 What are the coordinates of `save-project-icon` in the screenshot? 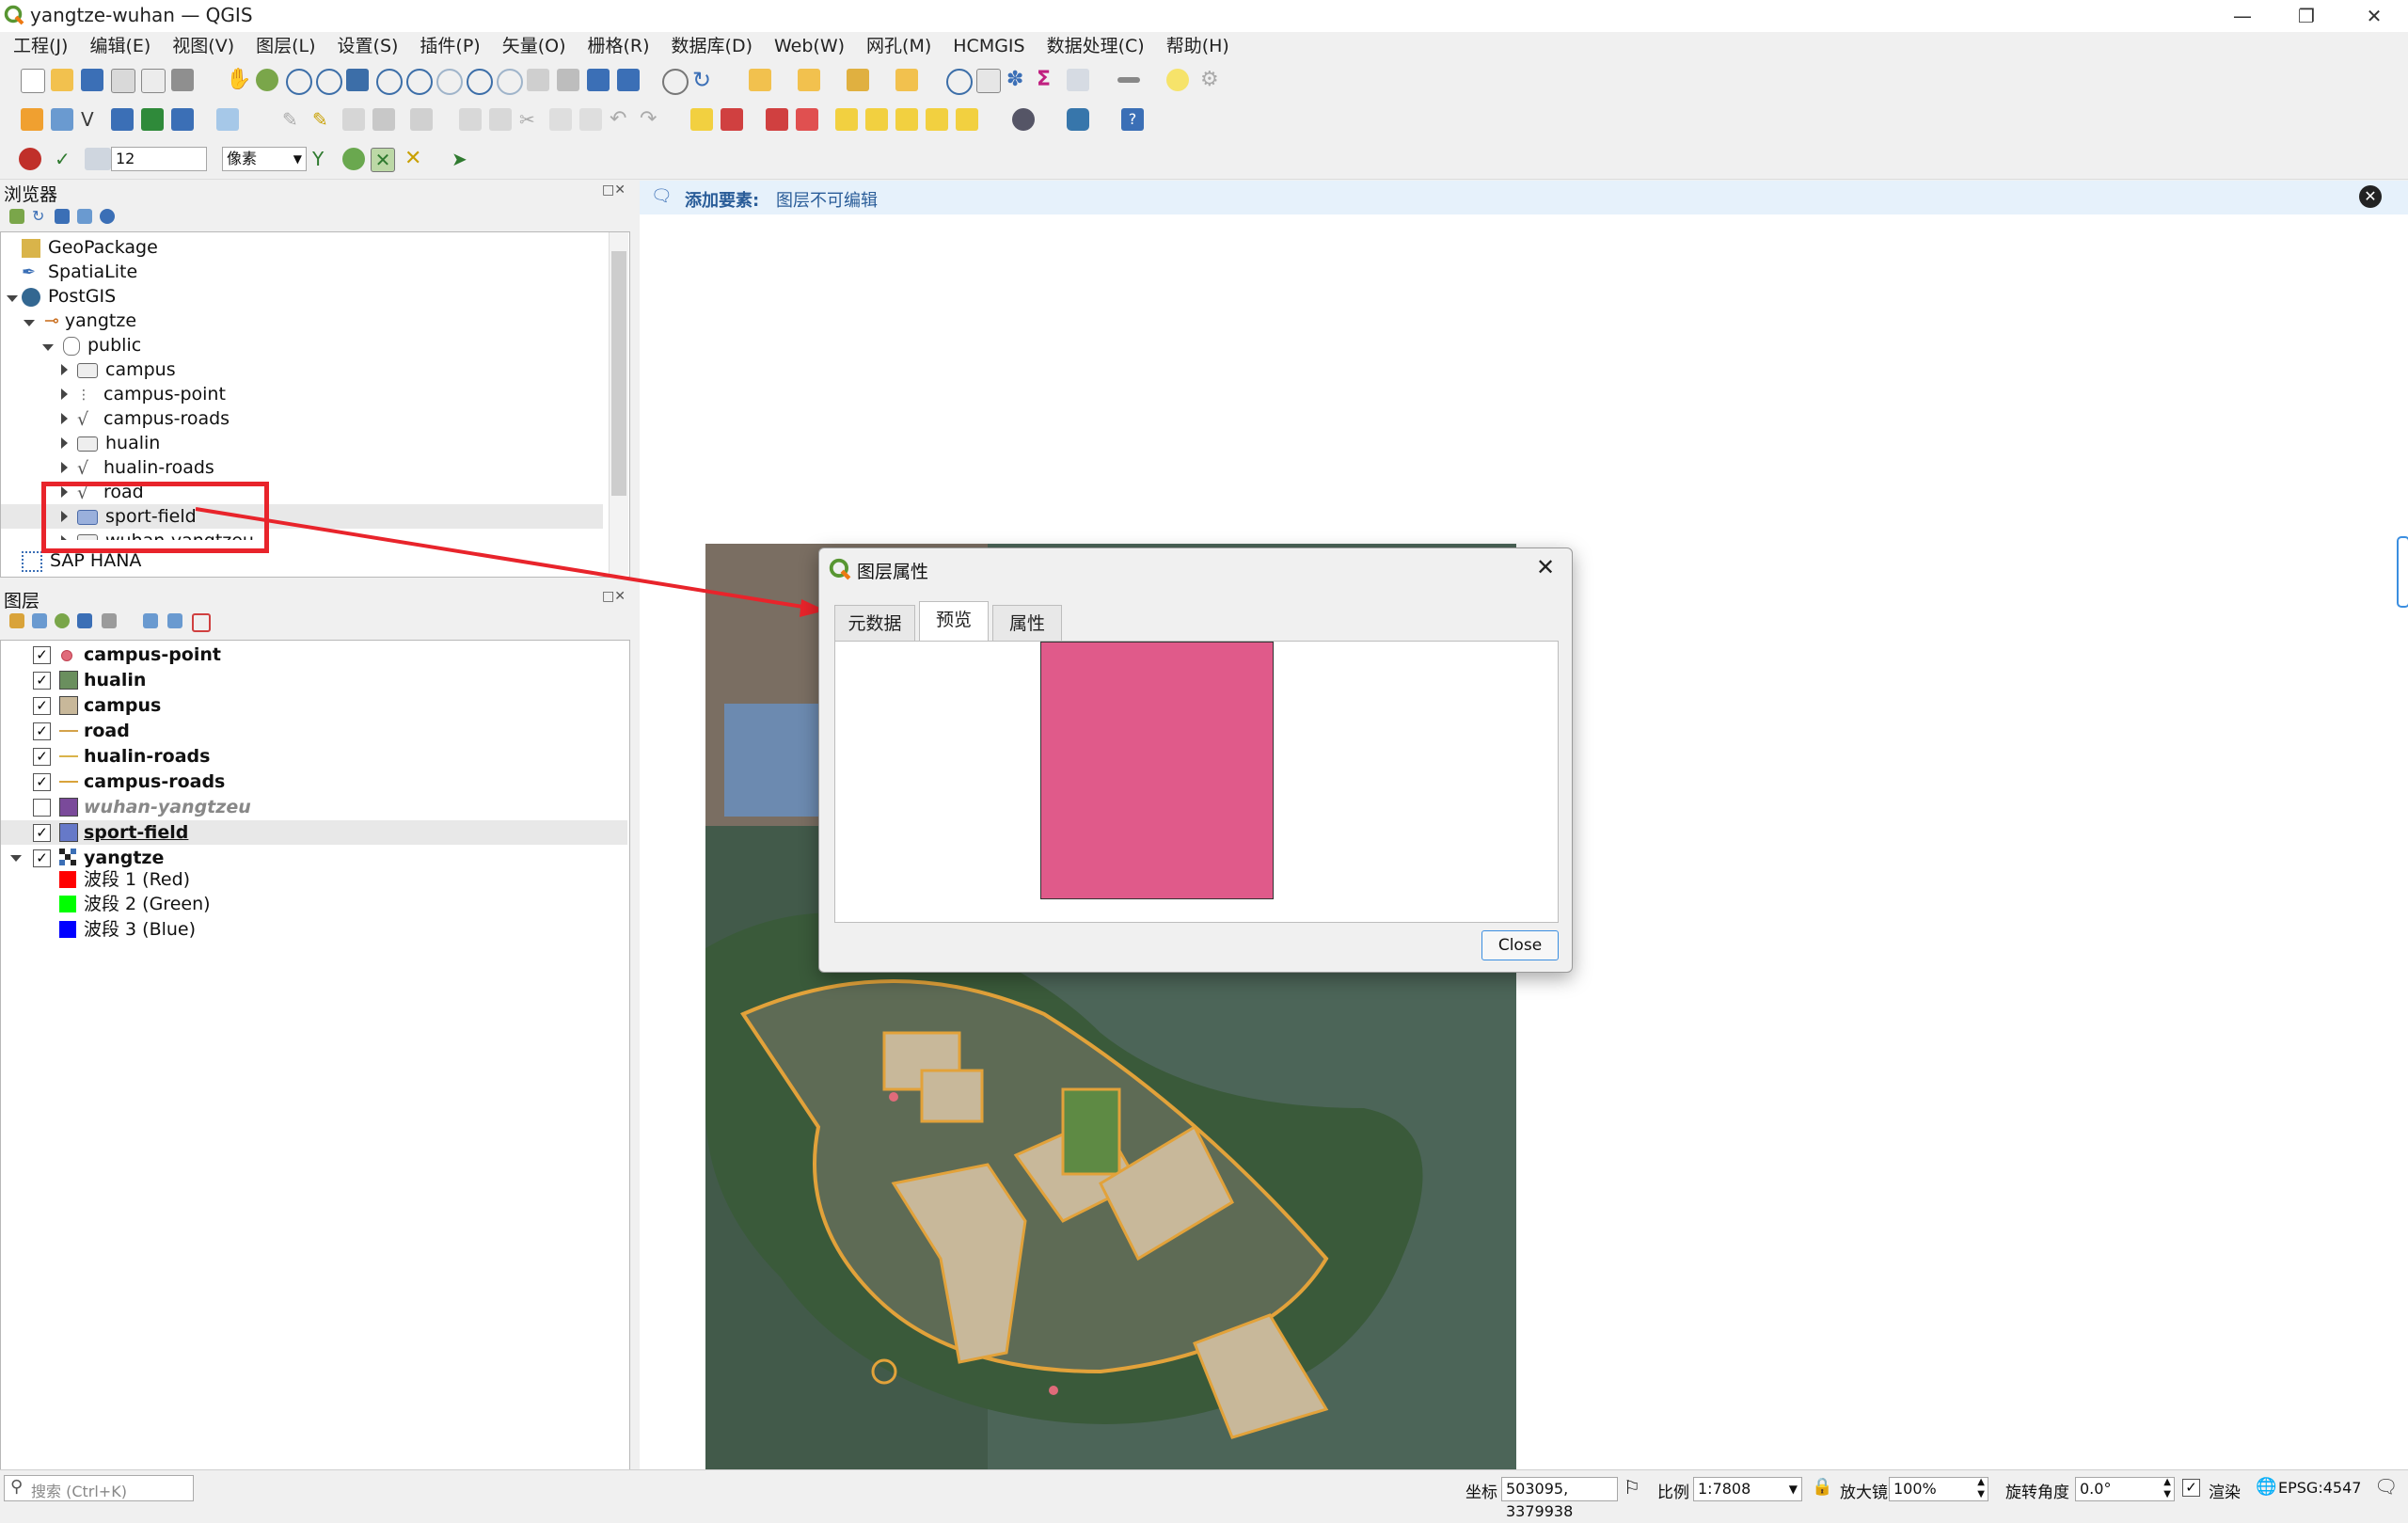 It's located at (92, 80).